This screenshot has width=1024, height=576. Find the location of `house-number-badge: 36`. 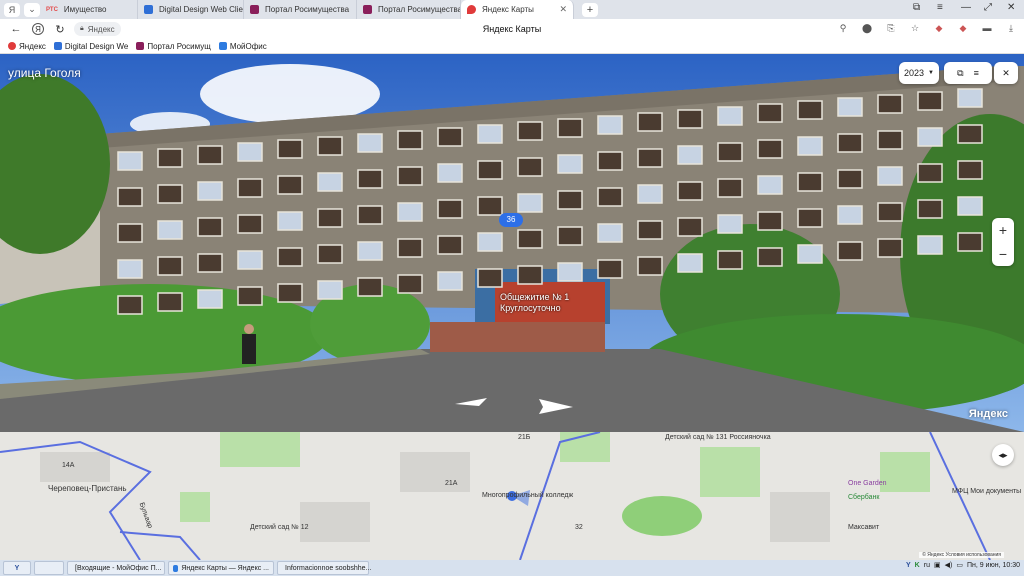

house-number-badge: 36 is located at coordinates (511, 220).